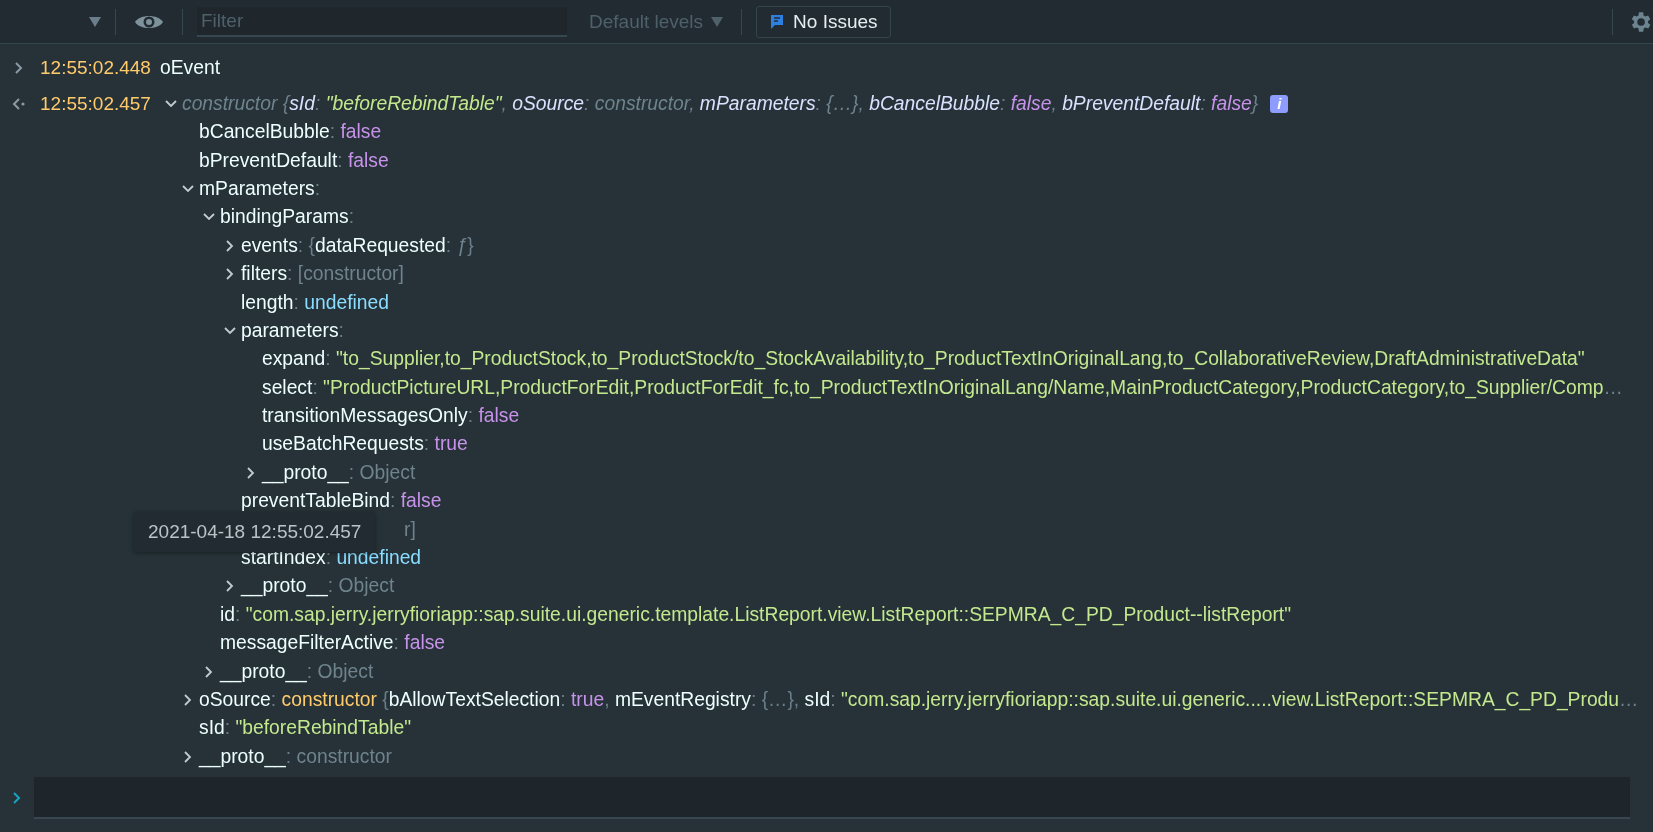  I want to click on property-line: preventTableBind: false, so click(341, 501).